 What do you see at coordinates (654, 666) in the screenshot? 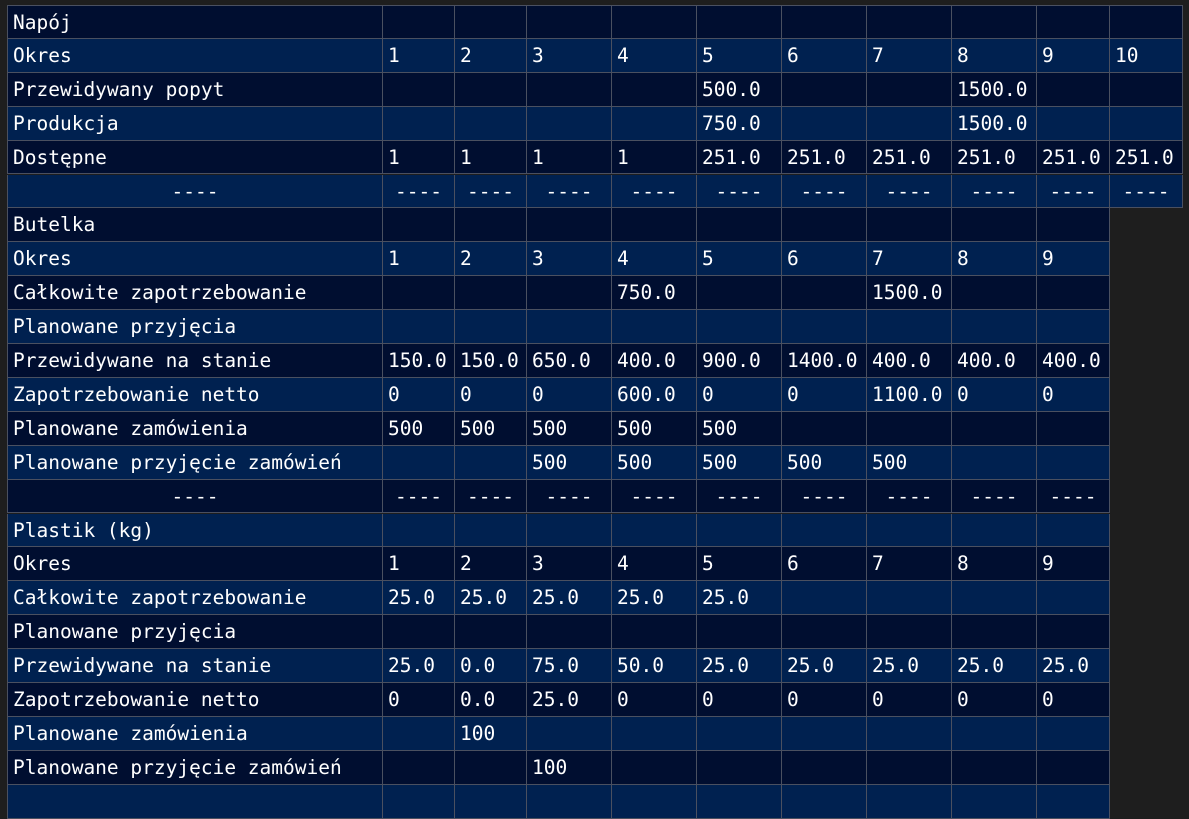
I see `table-cell: 50.0` at bounding box center [654, 666].